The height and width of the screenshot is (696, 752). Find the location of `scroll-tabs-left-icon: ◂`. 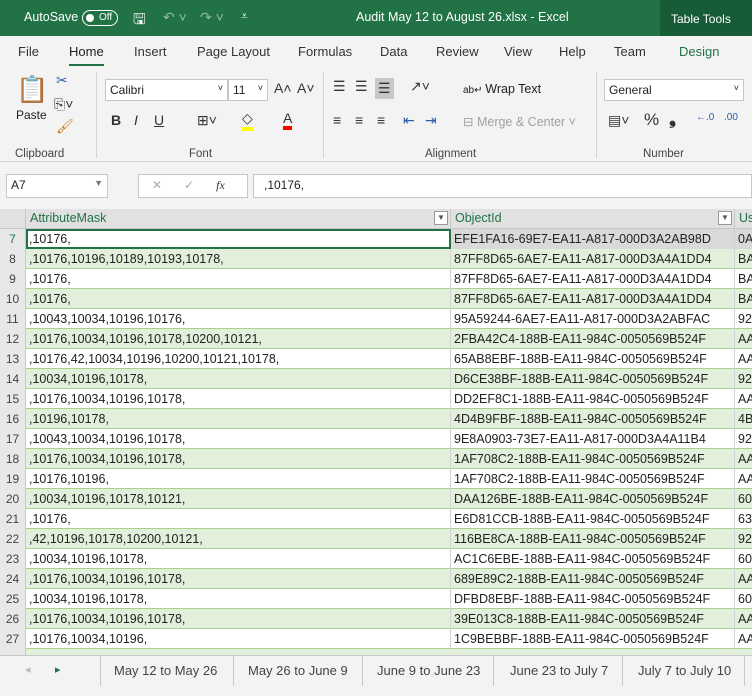

scroll-tabs-left-icon: ◂ is located at coordinates (28, 669).